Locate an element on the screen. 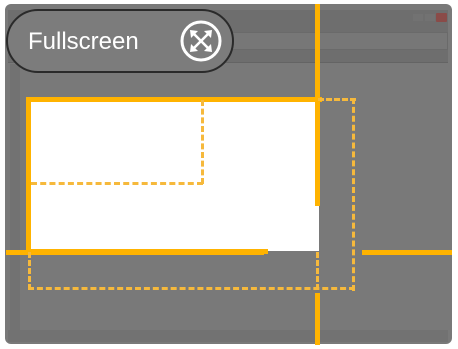 The height and width of the screenshot is (349, 458). snap-zone-large-bottom is located at coordinates (191, 288).